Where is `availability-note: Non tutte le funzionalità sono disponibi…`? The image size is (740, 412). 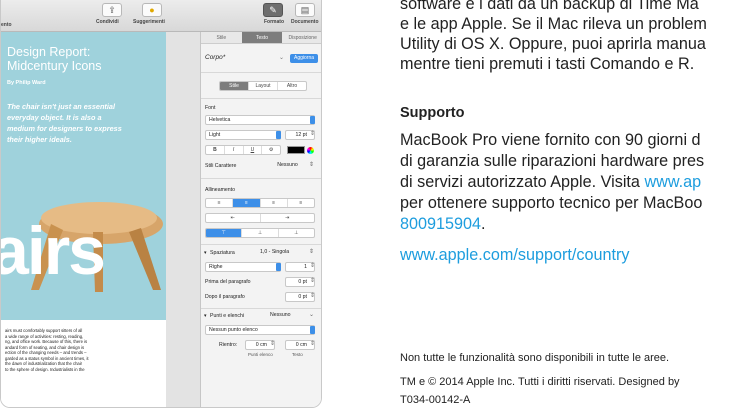
availability-note: Non tutte le funzionalità sono disponibi… is located at coordinates (535, 358).